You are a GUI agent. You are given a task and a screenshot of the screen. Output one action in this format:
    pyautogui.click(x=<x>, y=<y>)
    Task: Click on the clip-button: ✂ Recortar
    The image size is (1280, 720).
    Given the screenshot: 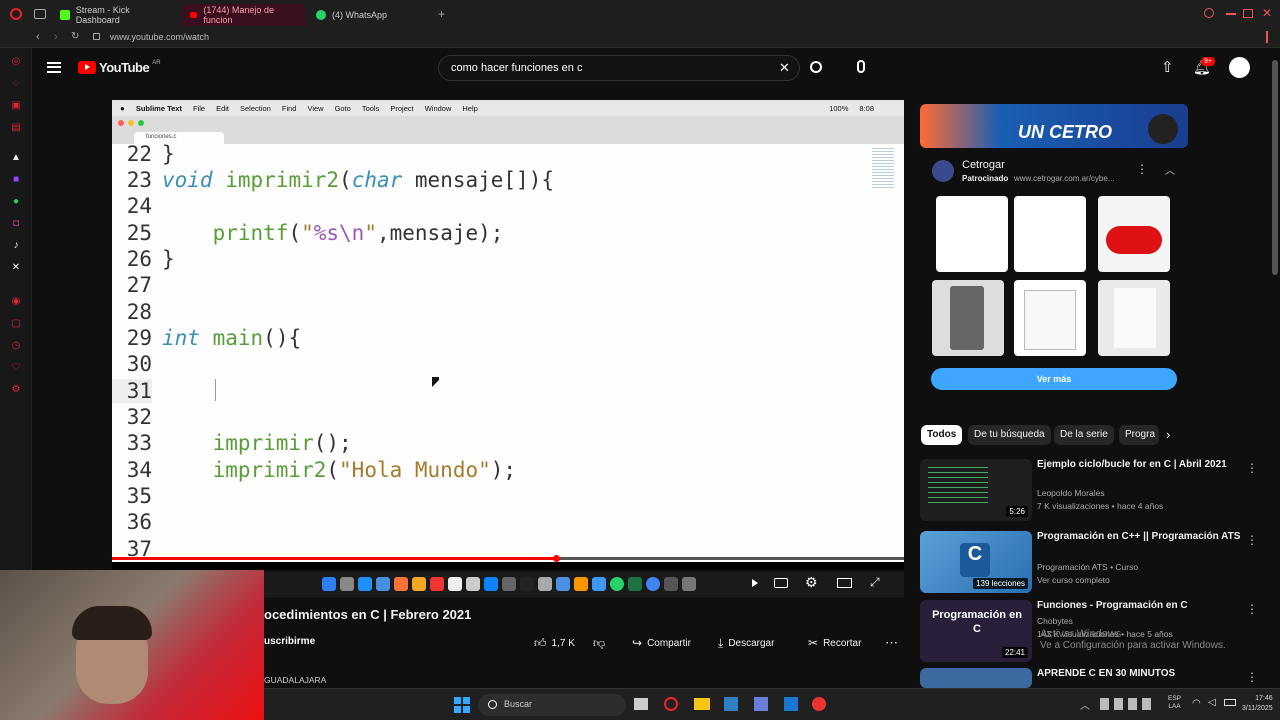 What is the action you would take?
    pyautogui.click(x=834, y=643)
    